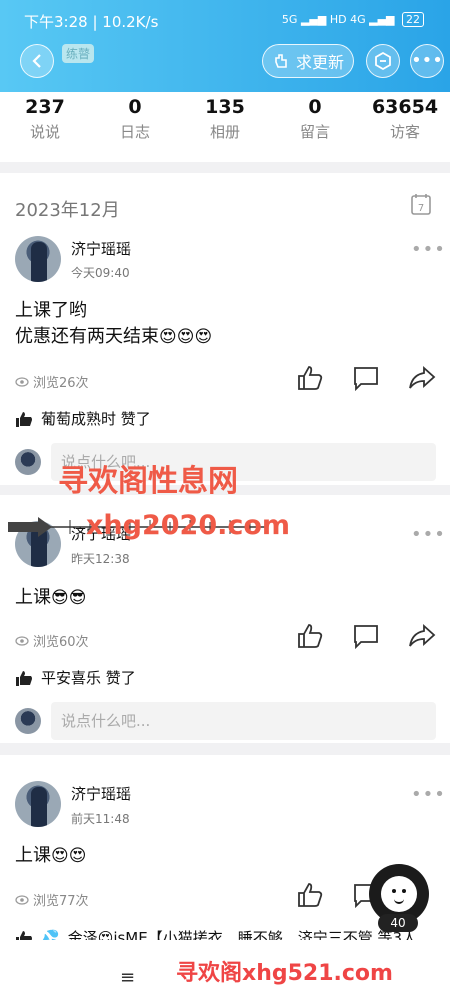 The image size is (450, 1000). I want to click on request-update-button: 求更新, so click(308, 61).